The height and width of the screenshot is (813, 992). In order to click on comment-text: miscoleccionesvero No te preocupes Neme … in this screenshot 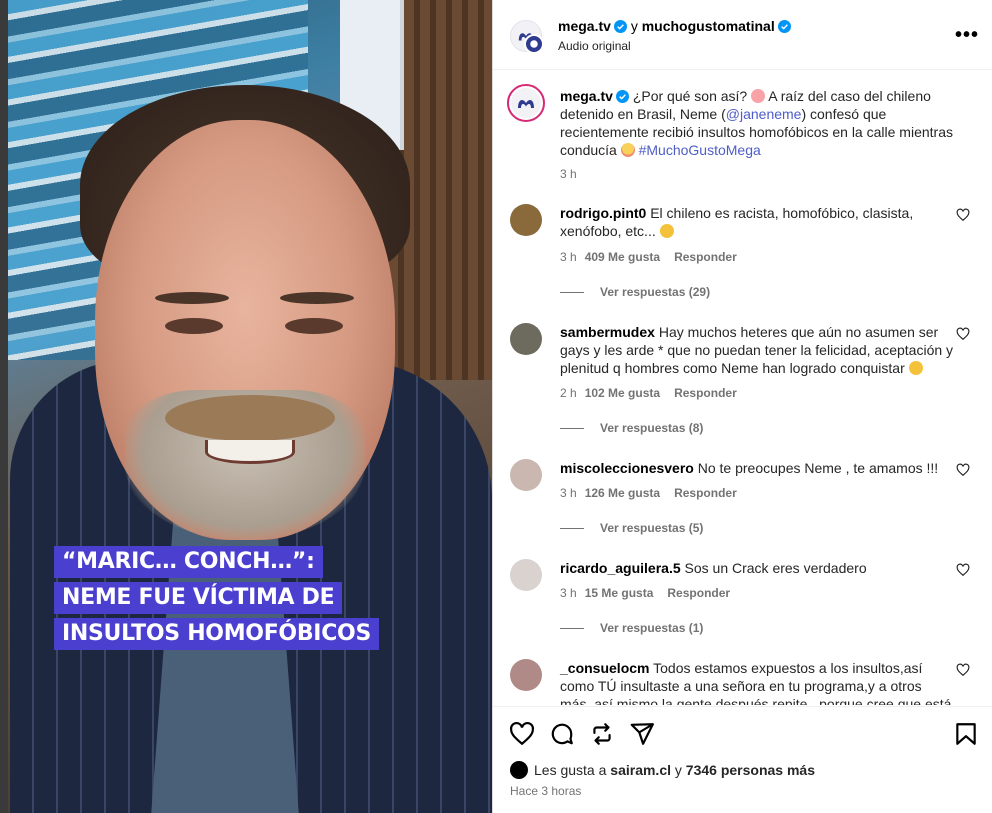, I will do `click(757, 468)`.